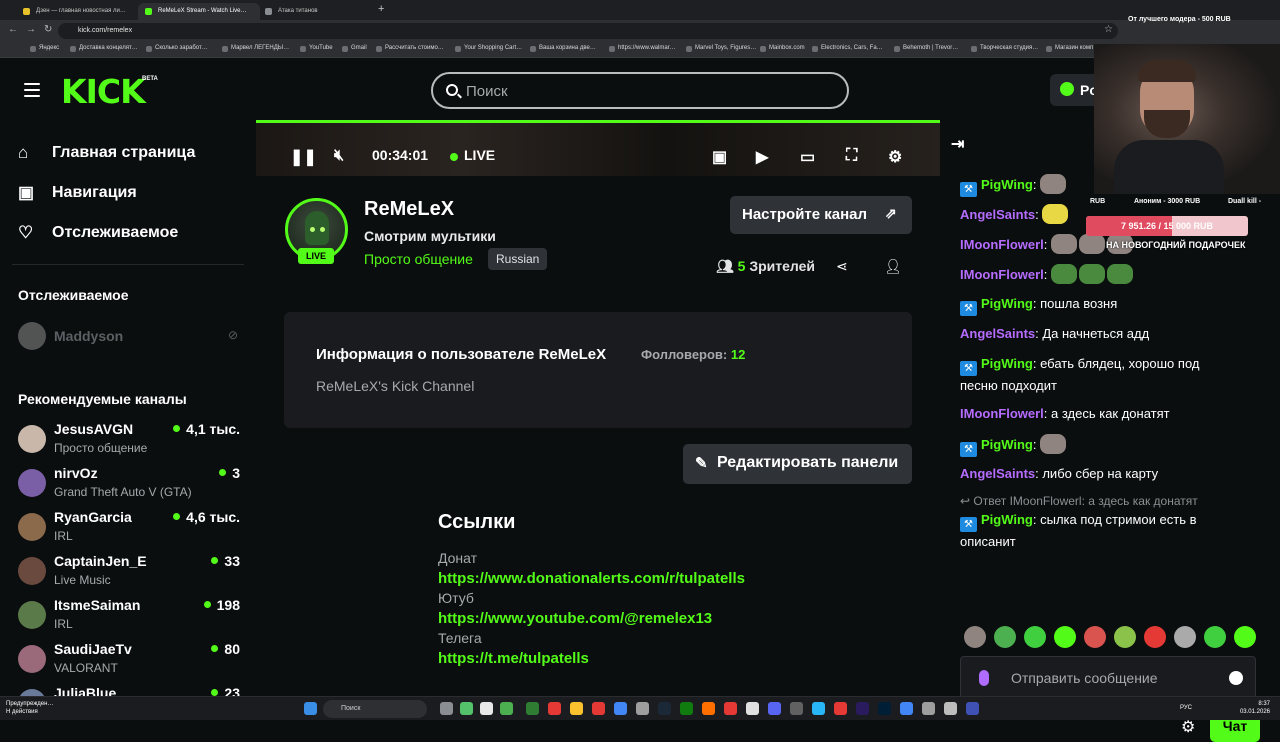 This screenshot has width=1280, height=742. Describe the element at coordinates (77, 194) in the screenshot. I see `sidebar-item-browse: ▣ Навигация` at that location.